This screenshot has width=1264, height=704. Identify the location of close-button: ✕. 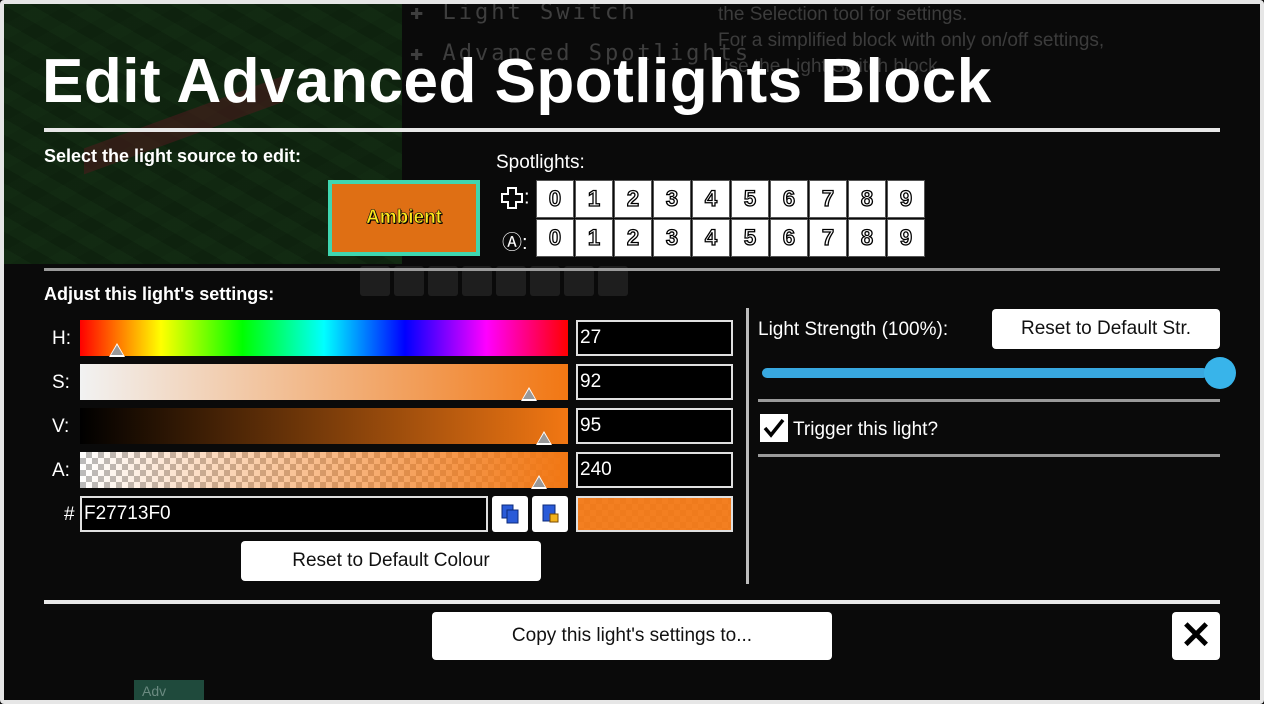
(1196, 636).